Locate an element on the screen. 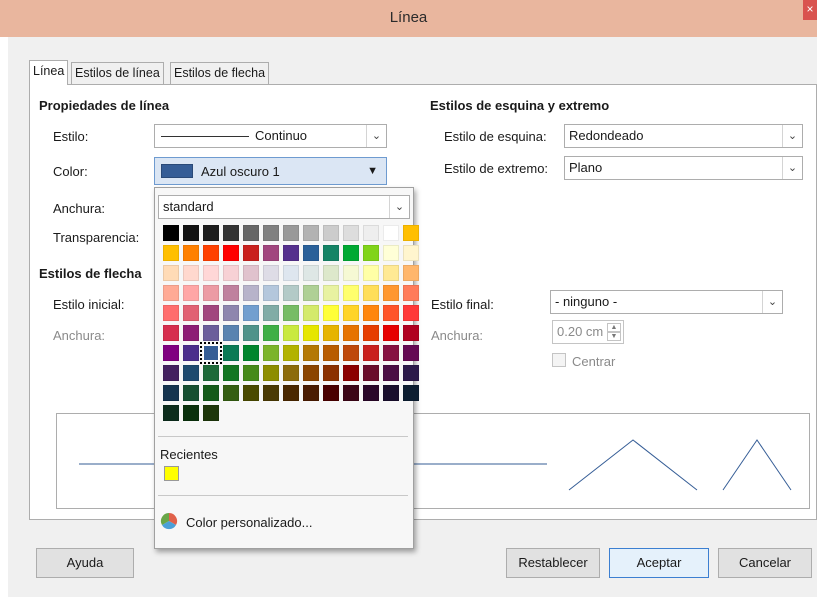 The width and height of the screenshot is (817, 597). spin-down-icon: ▼ is located at coordinates (614, 336).